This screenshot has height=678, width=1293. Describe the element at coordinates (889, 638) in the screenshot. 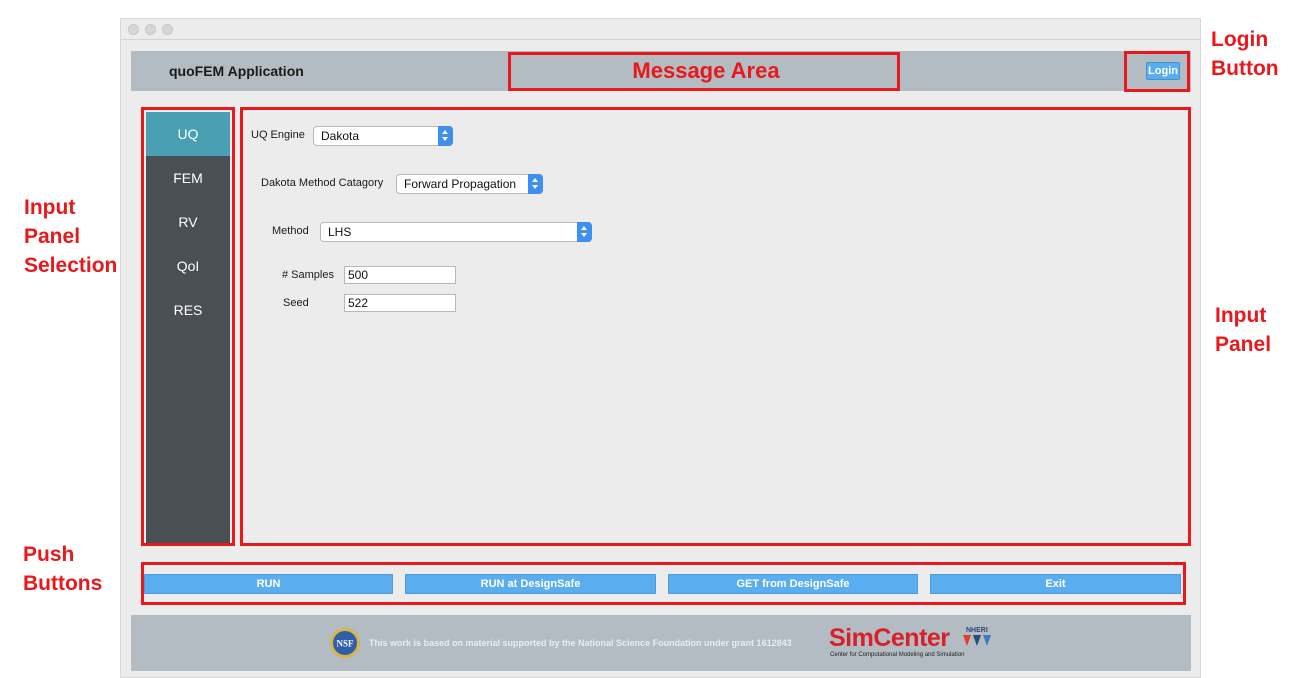

I see `simcenter-logo: SimCenter` at that location.